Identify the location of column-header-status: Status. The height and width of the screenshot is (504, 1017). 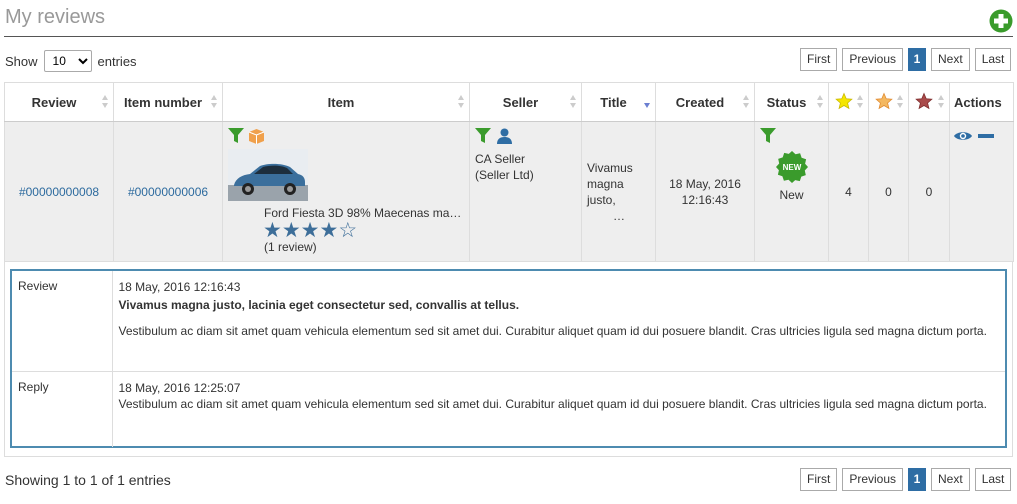
(791, 102).